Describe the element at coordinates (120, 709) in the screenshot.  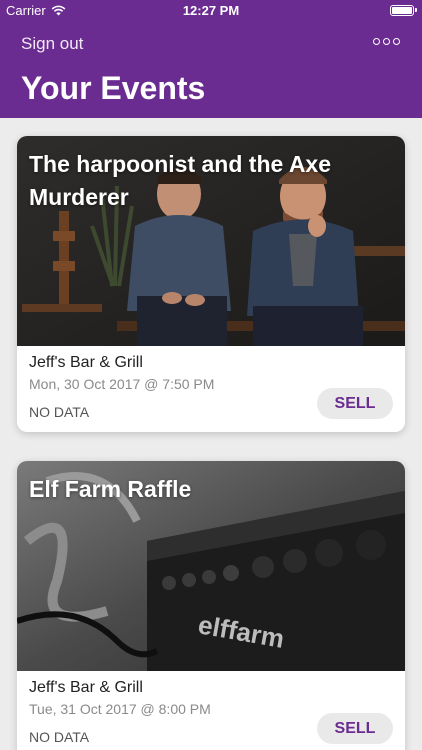
I see `event-date: Tue, 31 Oct 2017 @ 8:00 PM` at that location.